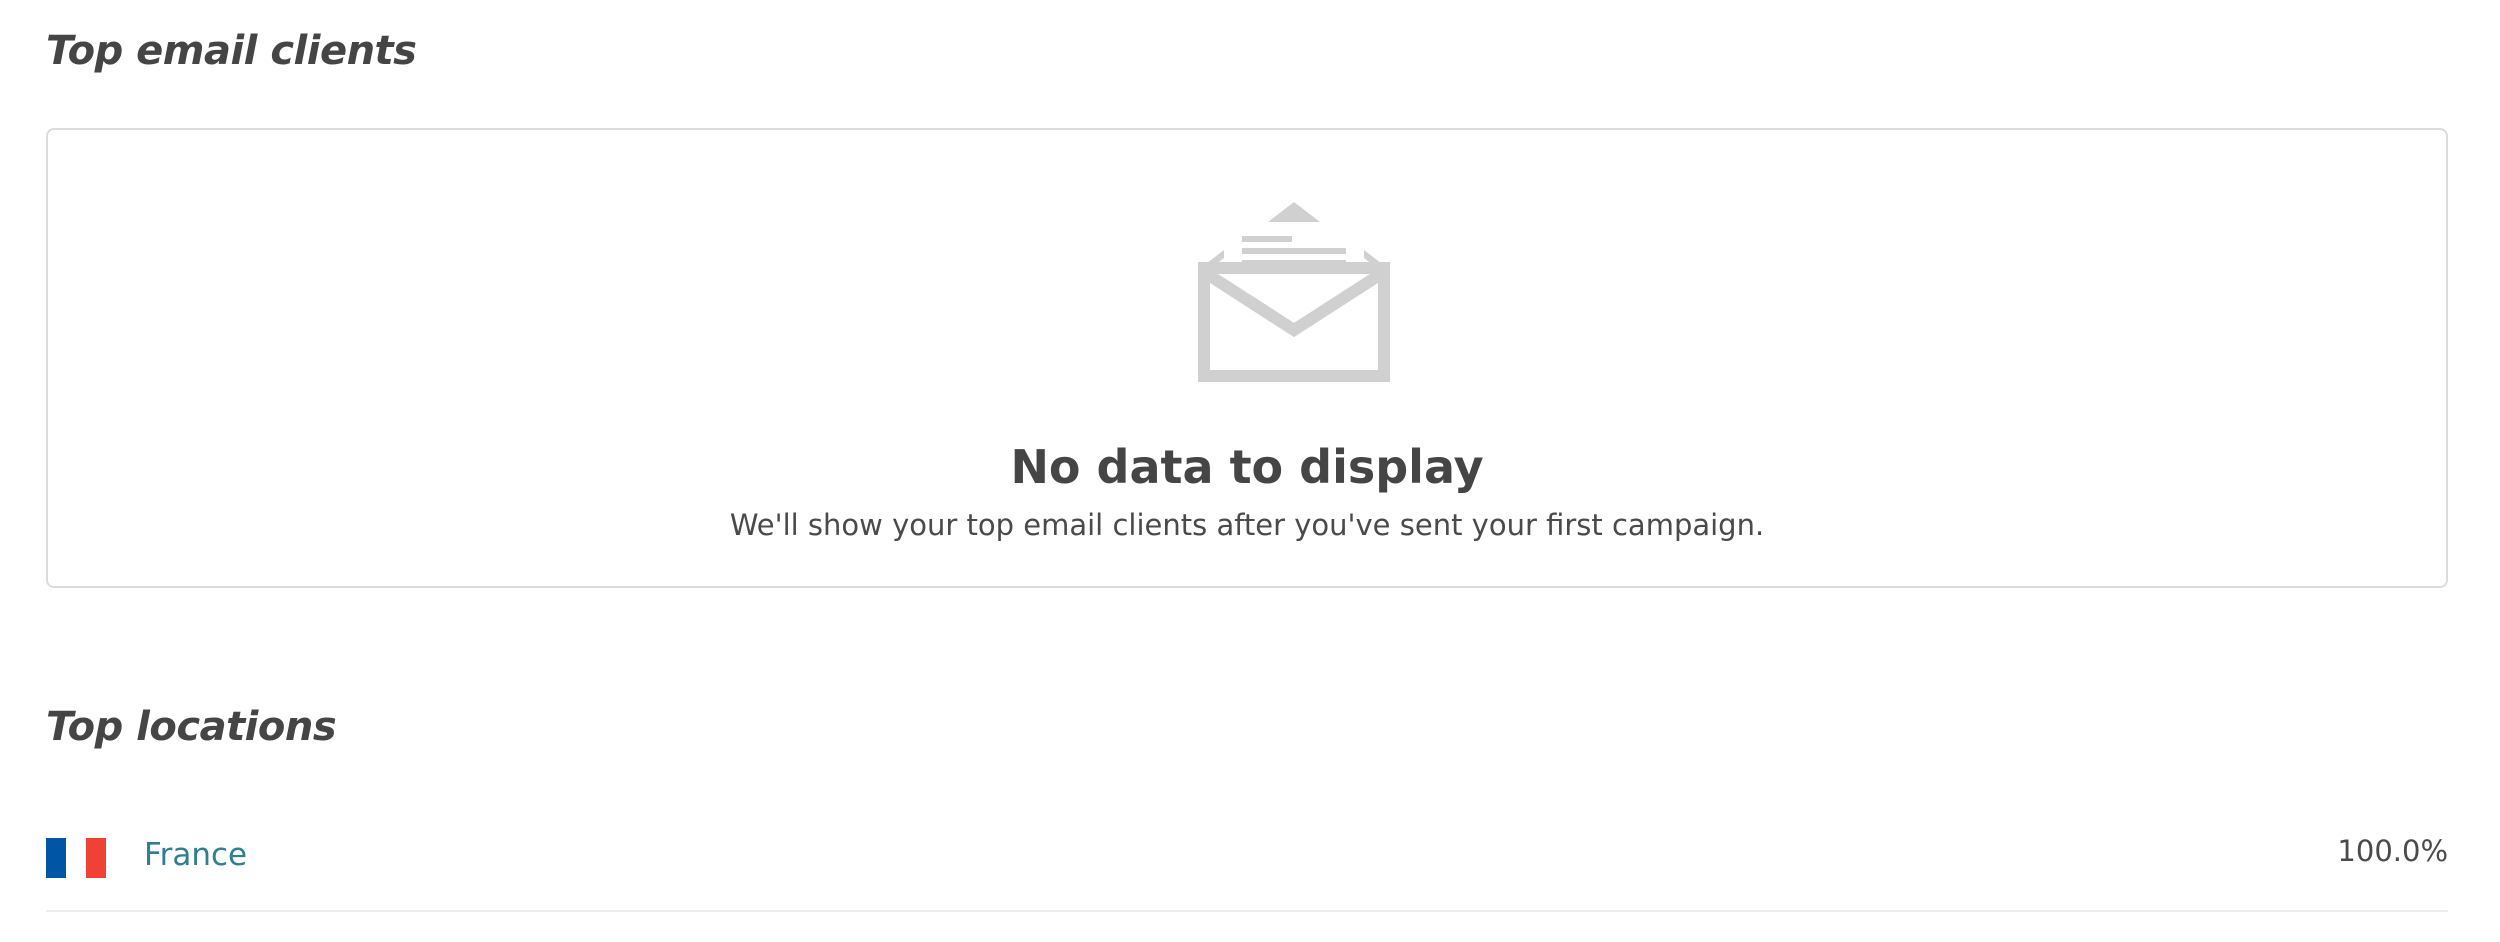 This screenshot has height=942, width=2500. What do you see at coordinates (1294, 292) in the screenshot?
I see `open-envelope-icon` at bounding box center [1294, 292].